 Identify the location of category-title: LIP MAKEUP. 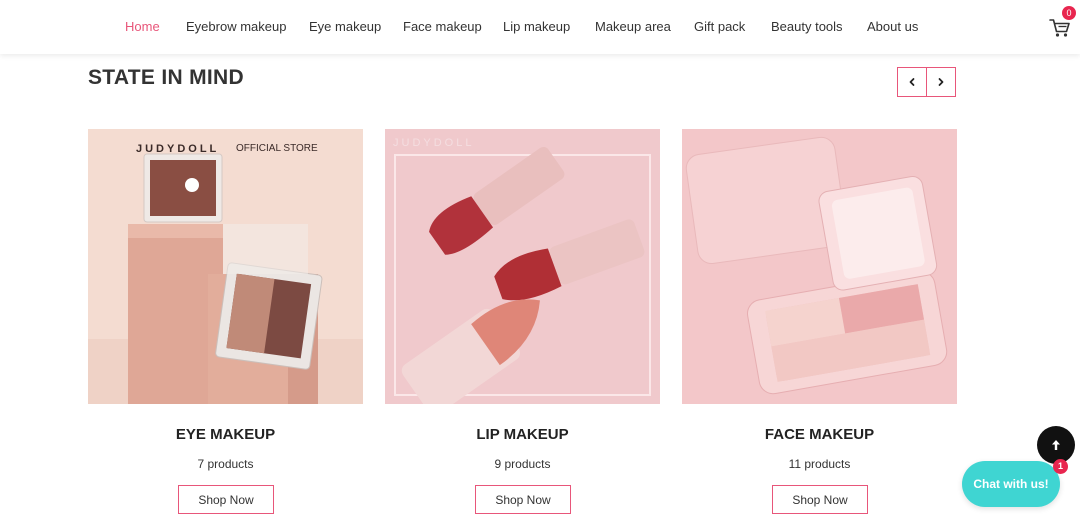
(522, 434).